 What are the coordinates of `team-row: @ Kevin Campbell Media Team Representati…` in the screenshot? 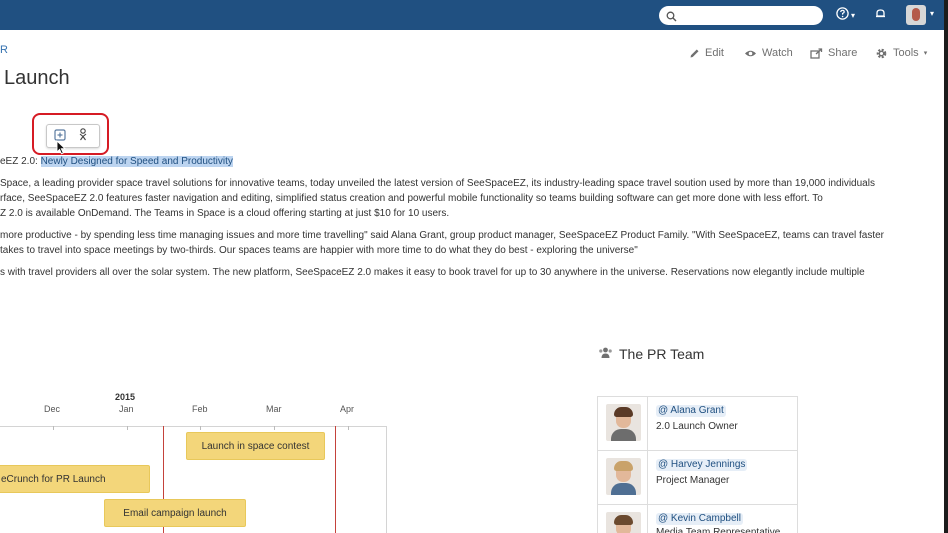 It's located at (697, 519).